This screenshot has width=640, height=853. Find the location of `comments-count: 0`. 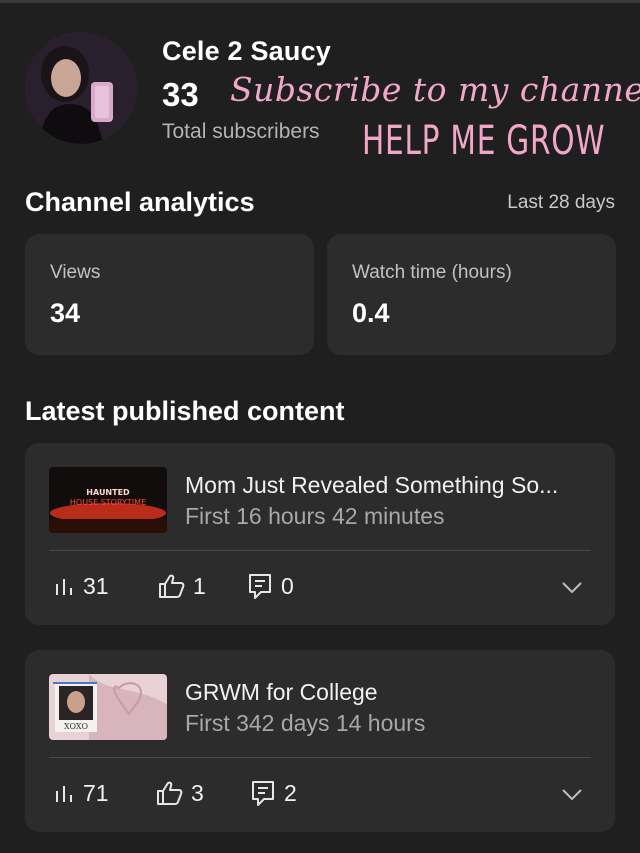

comments-count: 0 is located at coordinates (287, 585).